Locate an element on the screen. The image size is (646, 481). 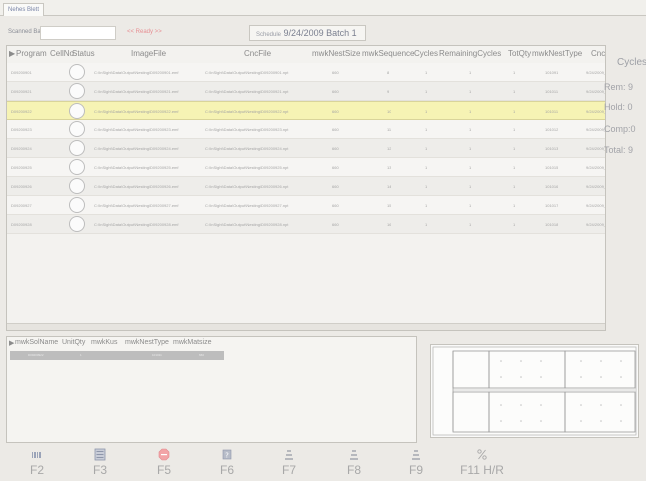
f3-label: F3 is located at coordinates (99, 470).